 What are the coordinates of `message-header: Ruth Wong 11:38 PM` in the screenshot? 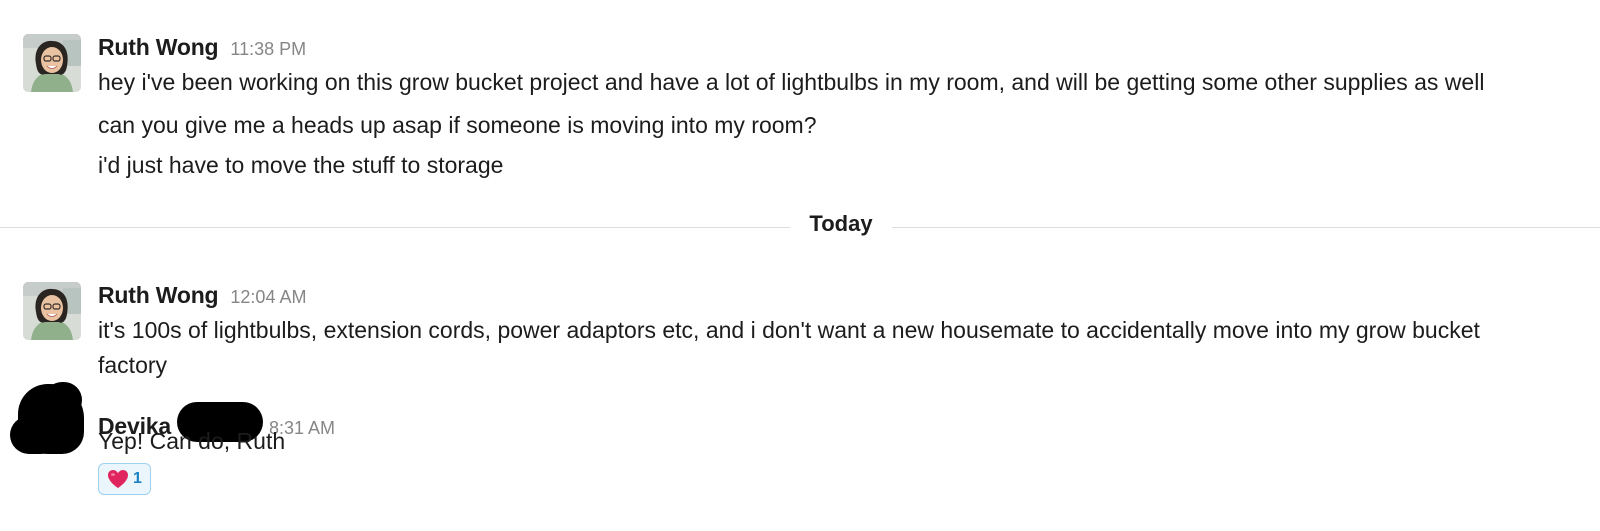 It's located at (202, 47).